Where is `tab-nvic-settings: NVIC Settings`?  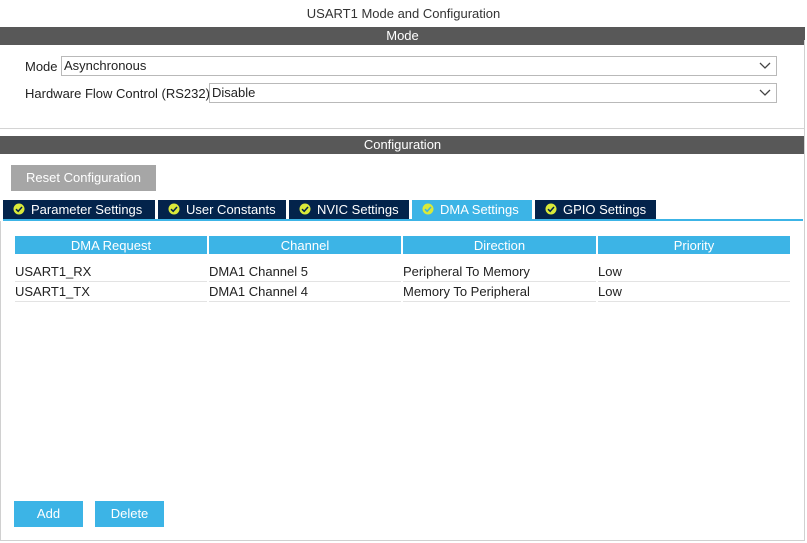 tab-nvic-settings: NVIC Settings is located at coordinates (349, 210).